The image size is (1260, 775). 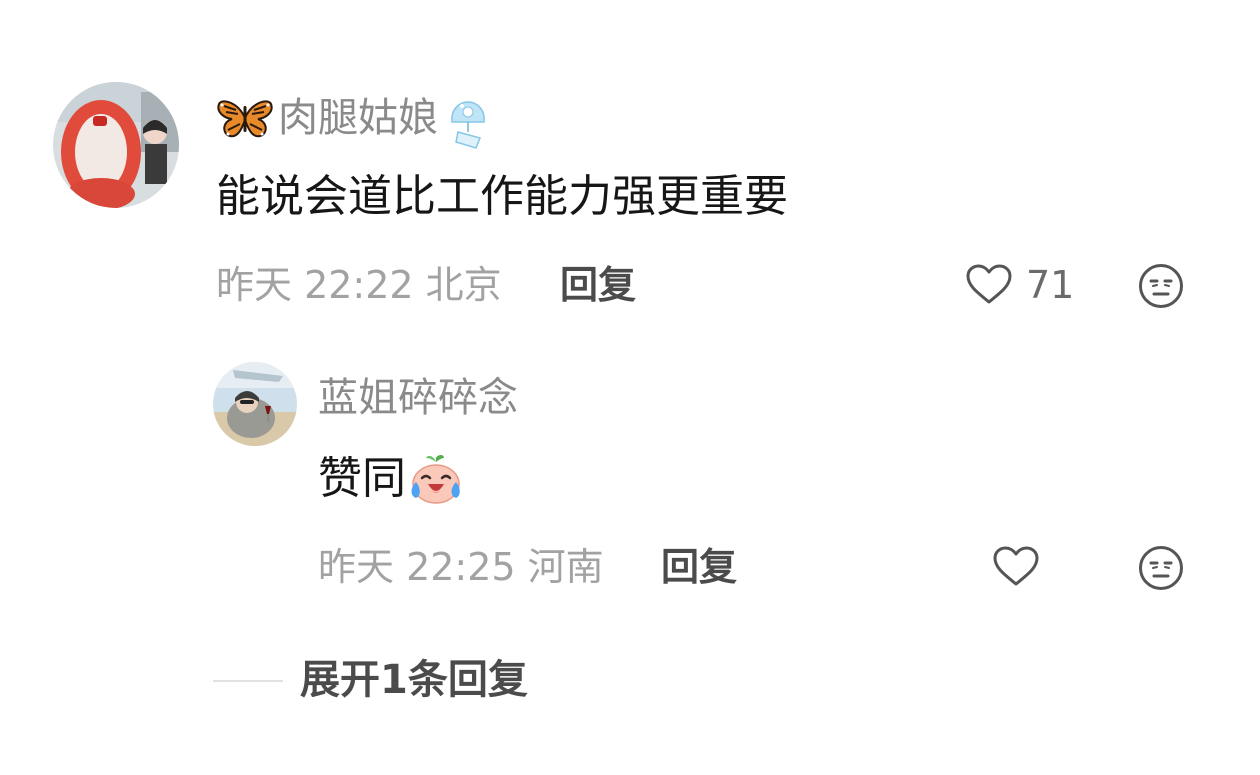 What do you see at coordinates (1050, 285) in the screenshot?
I see `like-count: 71` at bounding box center [1050, 285].